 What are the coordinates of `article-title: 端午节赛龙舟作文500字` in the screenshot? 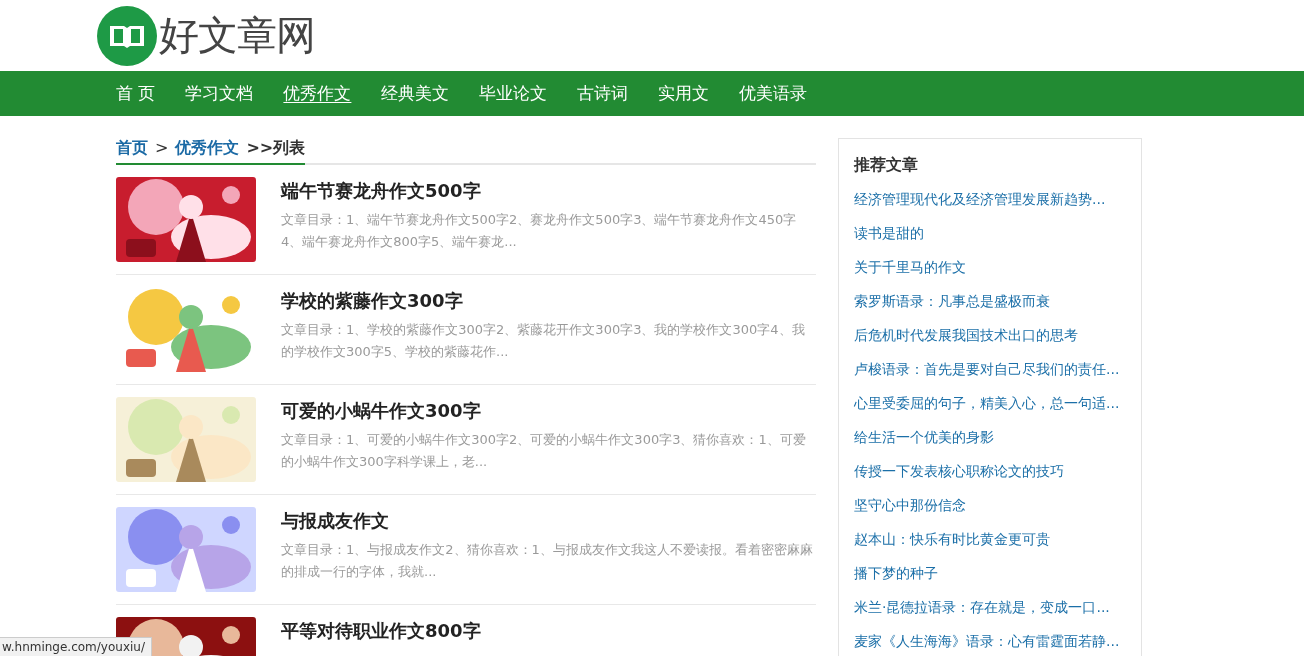 It's located at (548, 191).